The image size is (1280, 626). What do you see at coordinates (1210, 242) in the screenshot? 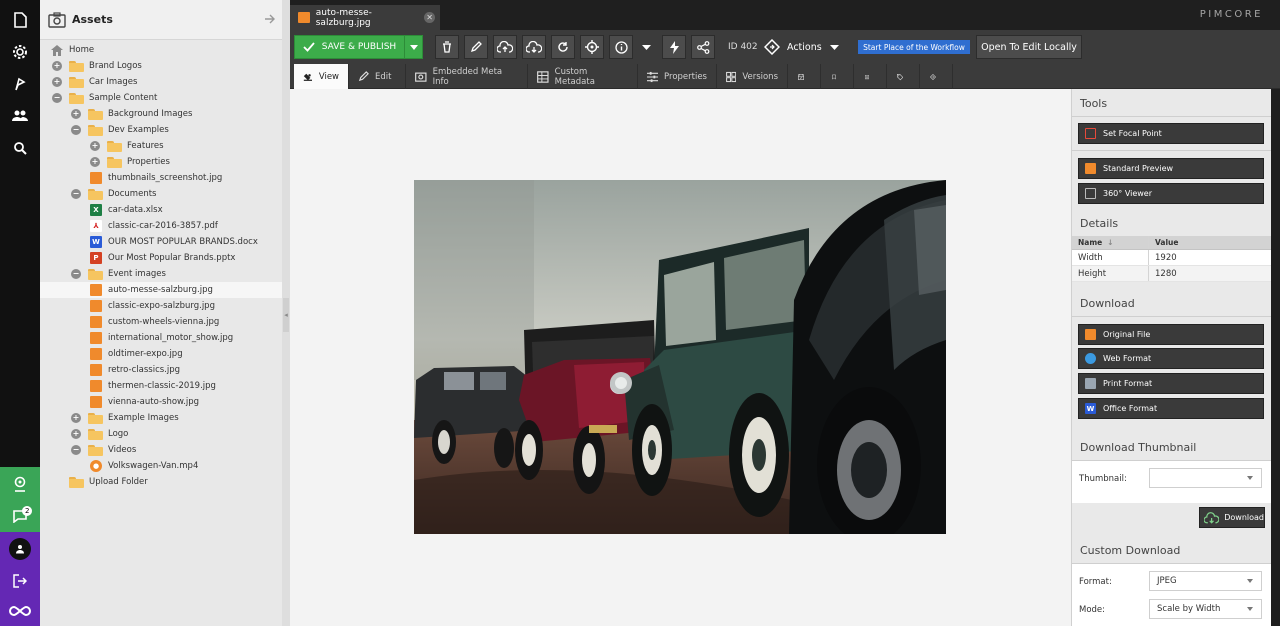
I see `value-column-header: Value` at bounding box center [1210, 242].